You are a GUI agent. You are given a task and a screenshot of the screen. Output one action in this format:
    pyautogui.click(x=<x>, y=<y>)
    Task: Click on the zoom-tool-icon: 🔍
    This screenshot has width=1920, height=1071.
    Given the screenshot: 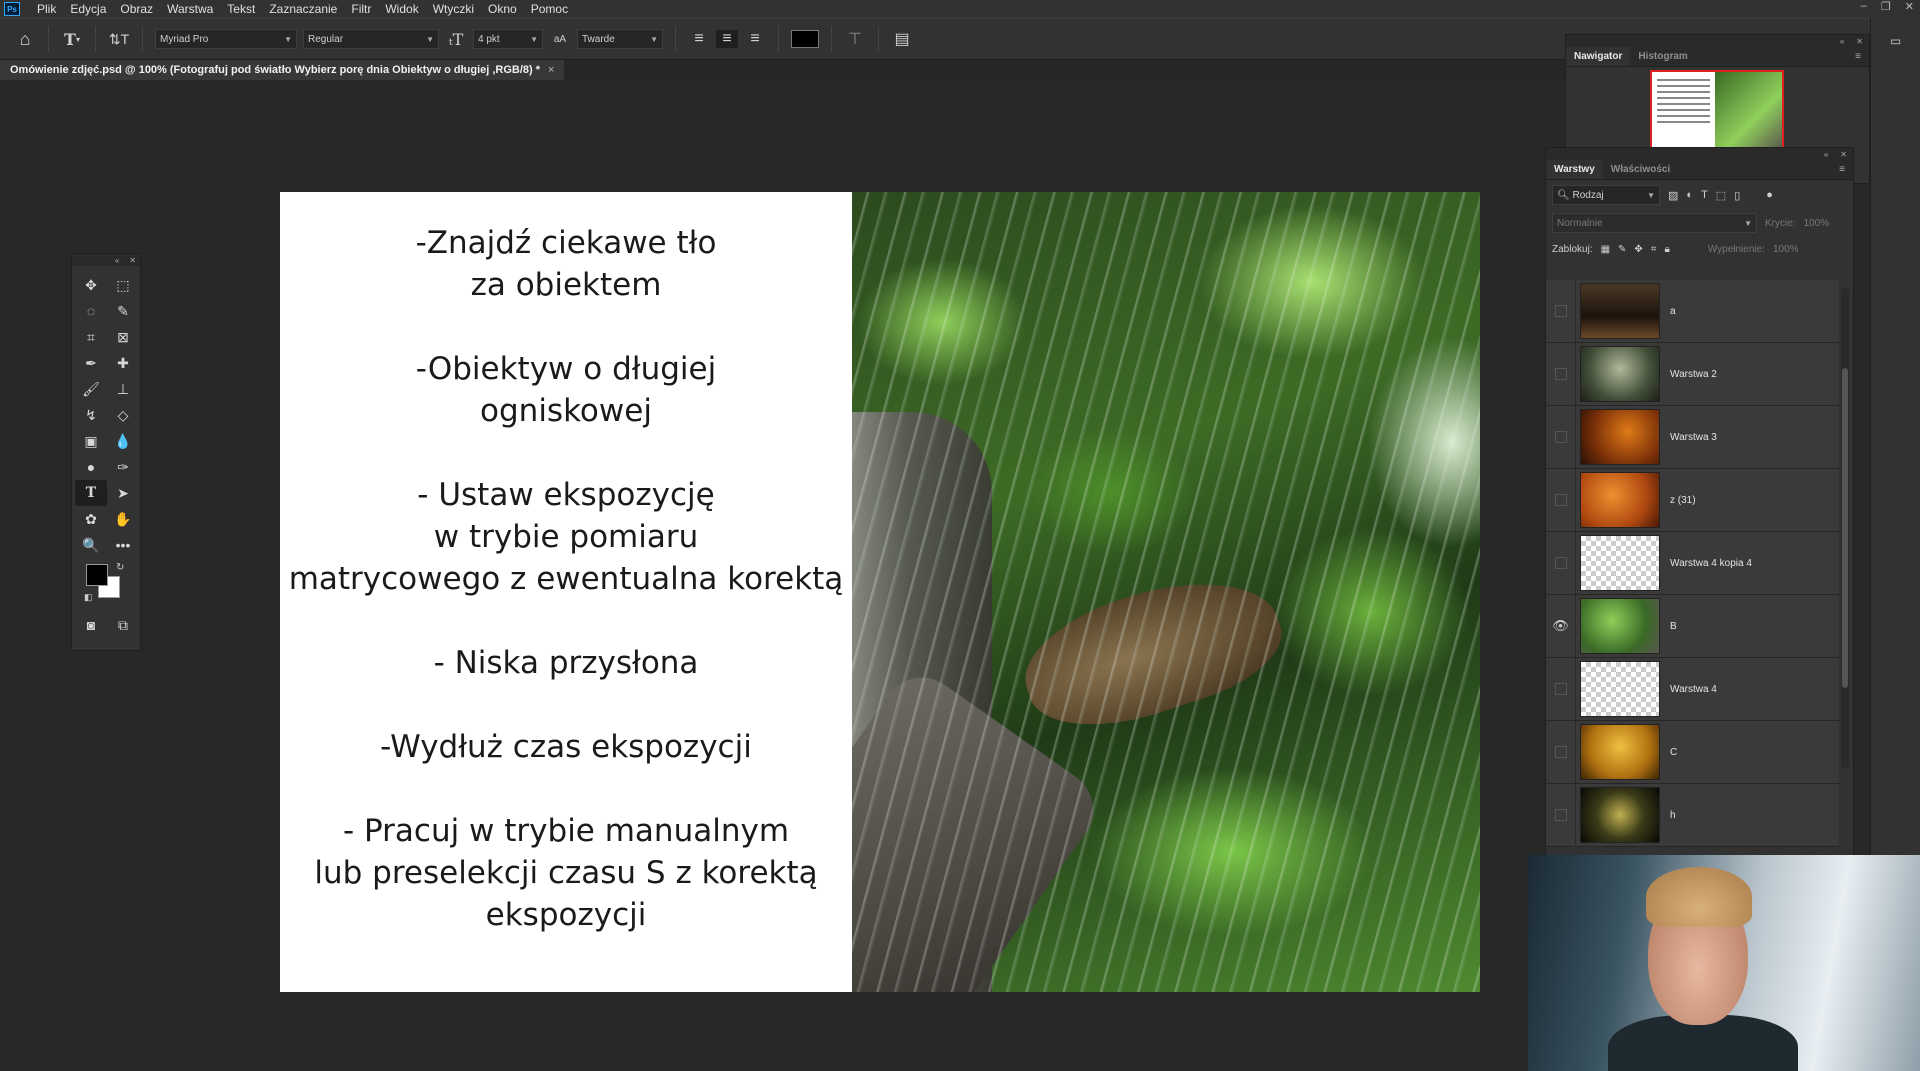 What is the action you would take?
    pyautogui.click(x=91, y=545)
    